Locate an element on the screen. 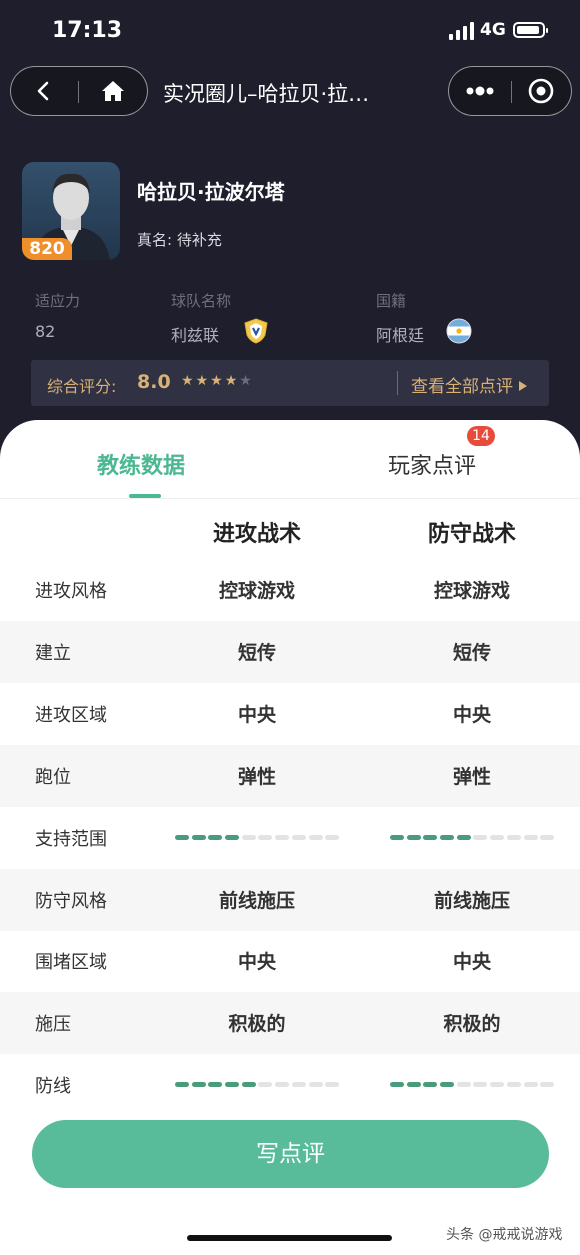 This screenshot has width=580, height=1255. back-button is located at coordinates (44, 91).